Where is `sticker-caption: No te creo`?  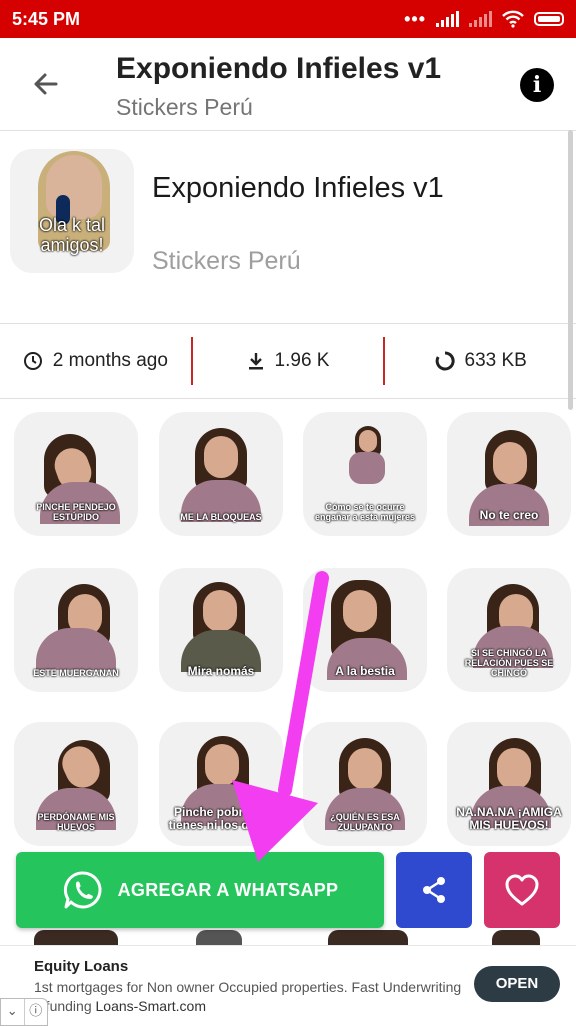 sticker-caption: No te creo is located at coordinates (509, 515).